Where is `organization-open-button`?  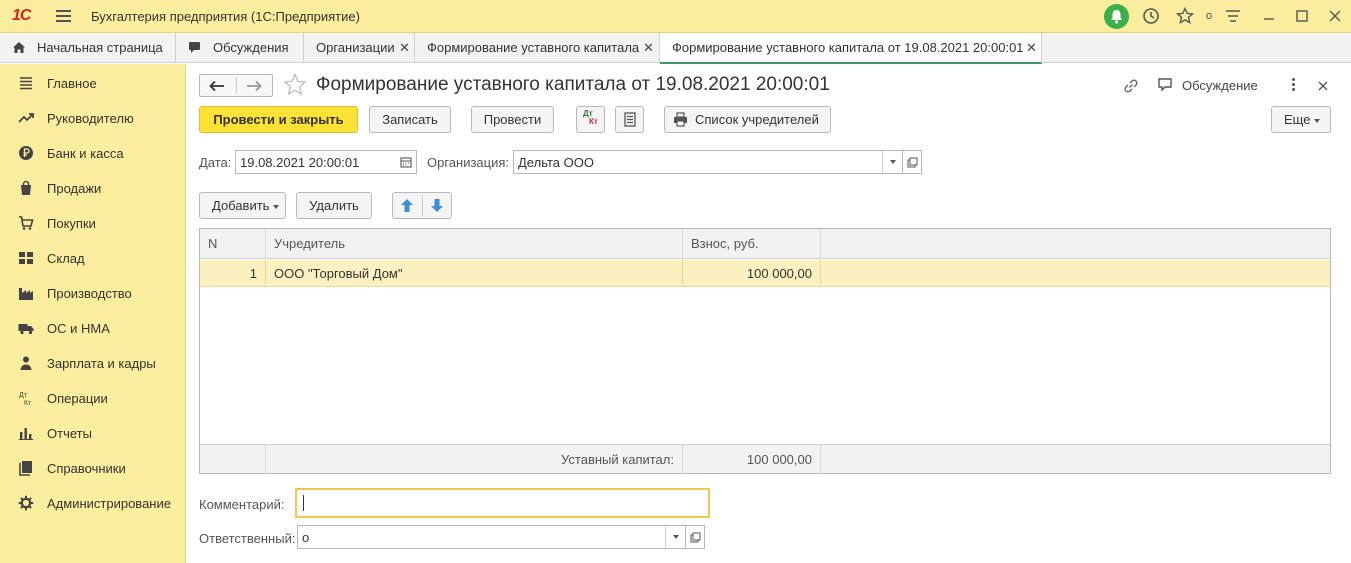 organization-open-button is located at coordinates (912, 162).